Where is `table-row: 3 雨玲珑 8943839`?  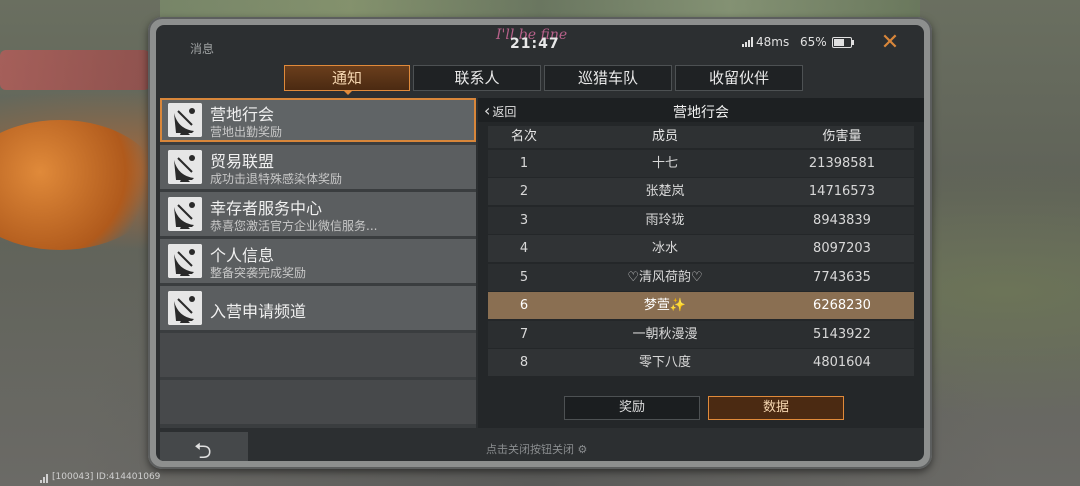
table-row: 3 雨玲珑 8943839 is located at coordinates (701, 220).